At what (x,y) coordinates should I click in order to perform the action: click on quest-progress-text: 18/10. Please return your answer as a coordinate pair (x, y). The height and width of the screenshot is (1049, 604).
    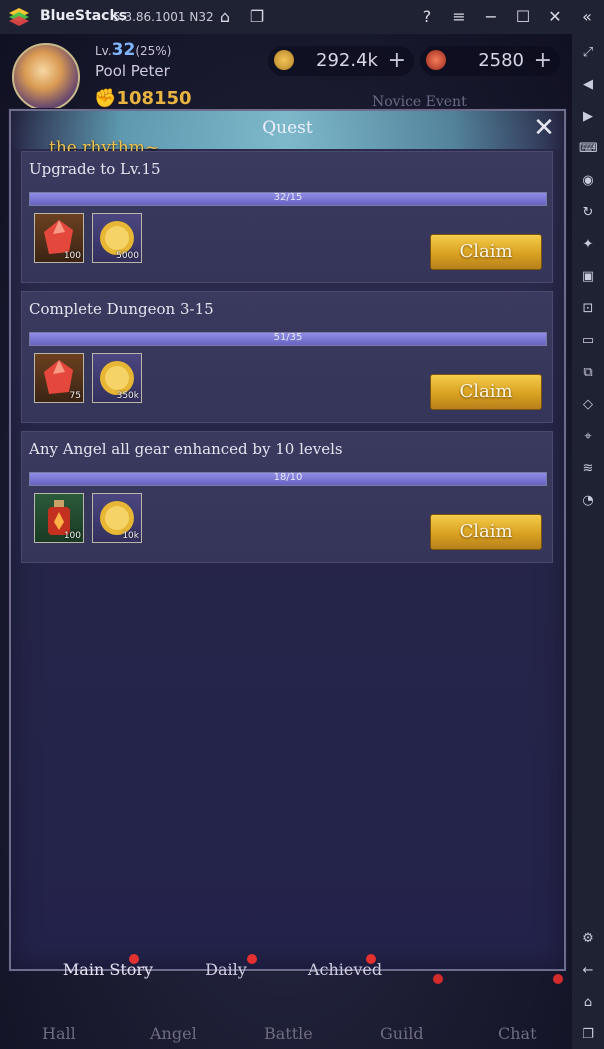
    Looking at the image, I should click on (288, 477).